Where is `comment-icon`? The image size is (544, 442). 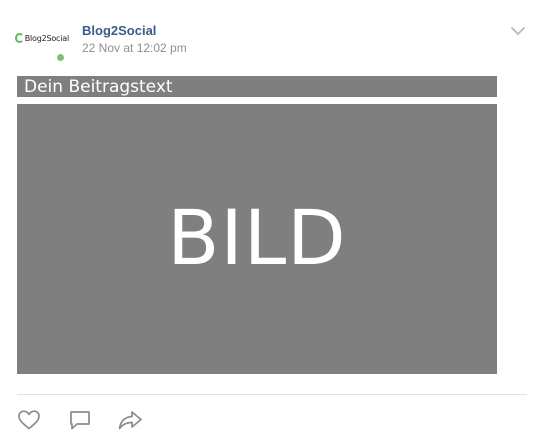
comment-icon is located at coordinates (80, 420).